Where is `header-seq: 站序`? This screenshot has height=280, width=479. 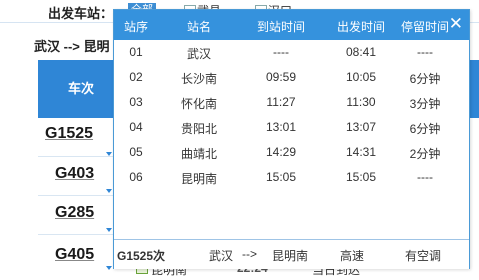
header-seq: 站序 is located at coordinates (135, 27).